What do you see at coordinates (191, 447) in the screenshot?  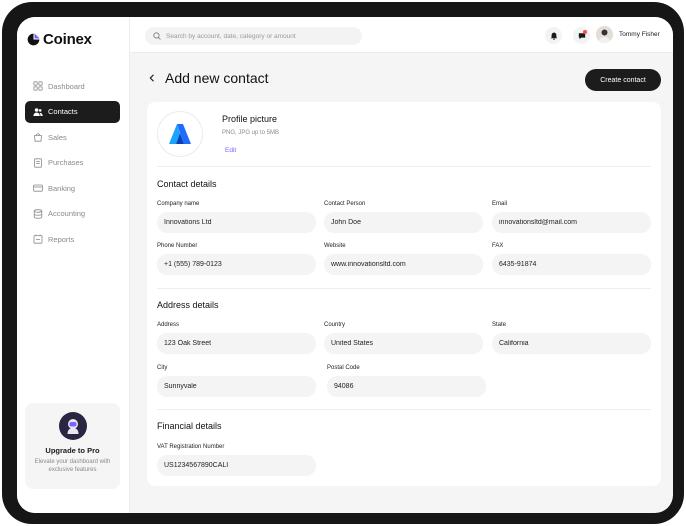 I see `field-label: VAT Registration Number` at bounding box center [191, 447].